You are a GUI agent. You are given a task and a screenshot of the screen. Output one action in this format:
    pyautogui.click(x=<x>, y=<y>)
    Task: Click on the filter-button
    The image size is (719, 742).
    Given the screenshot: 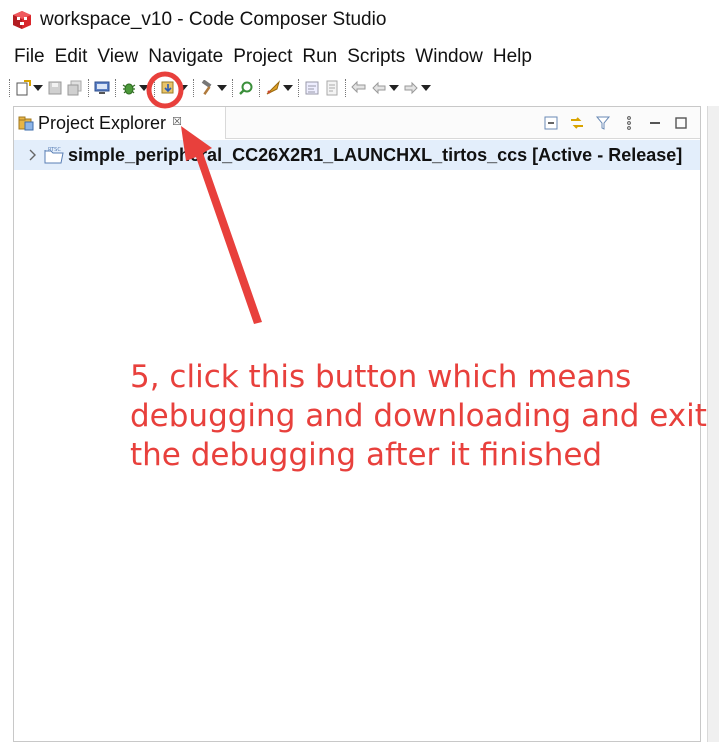 What is the action you would take?
    pyautogui.click(x=603, y=123)
    